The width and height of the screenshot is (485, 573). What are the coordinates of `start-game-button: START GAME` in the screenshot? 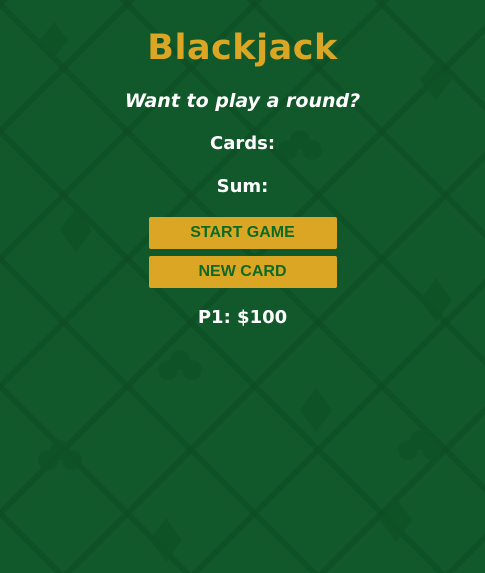 It's located at (242, 233).